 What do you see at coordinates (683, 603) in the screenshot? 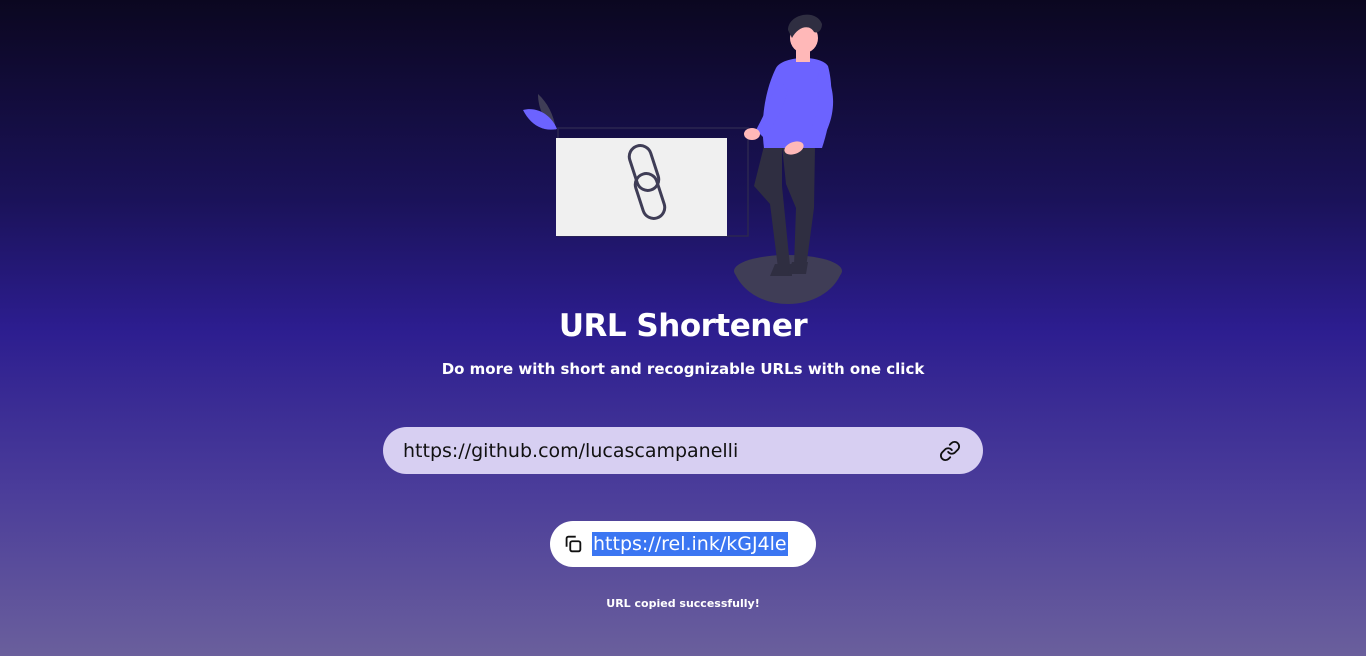
I see `copy-status-message: URL copied successfully!` at bounding box center [683, 603].